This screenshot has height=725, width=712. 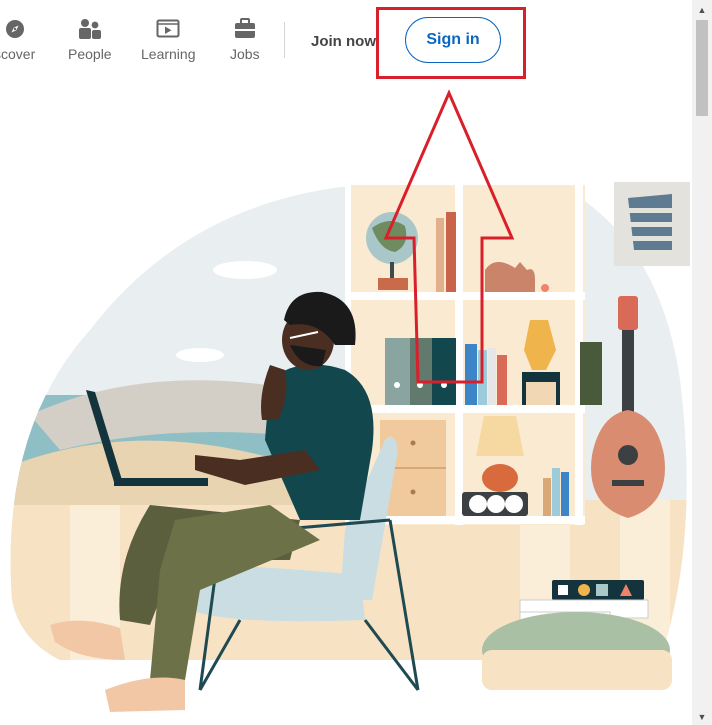 What do you see at coordinates (702, 717) in the screenshot?
I see `scroll-down-arrow-icon: ▼` at bounding box center [702, 717].